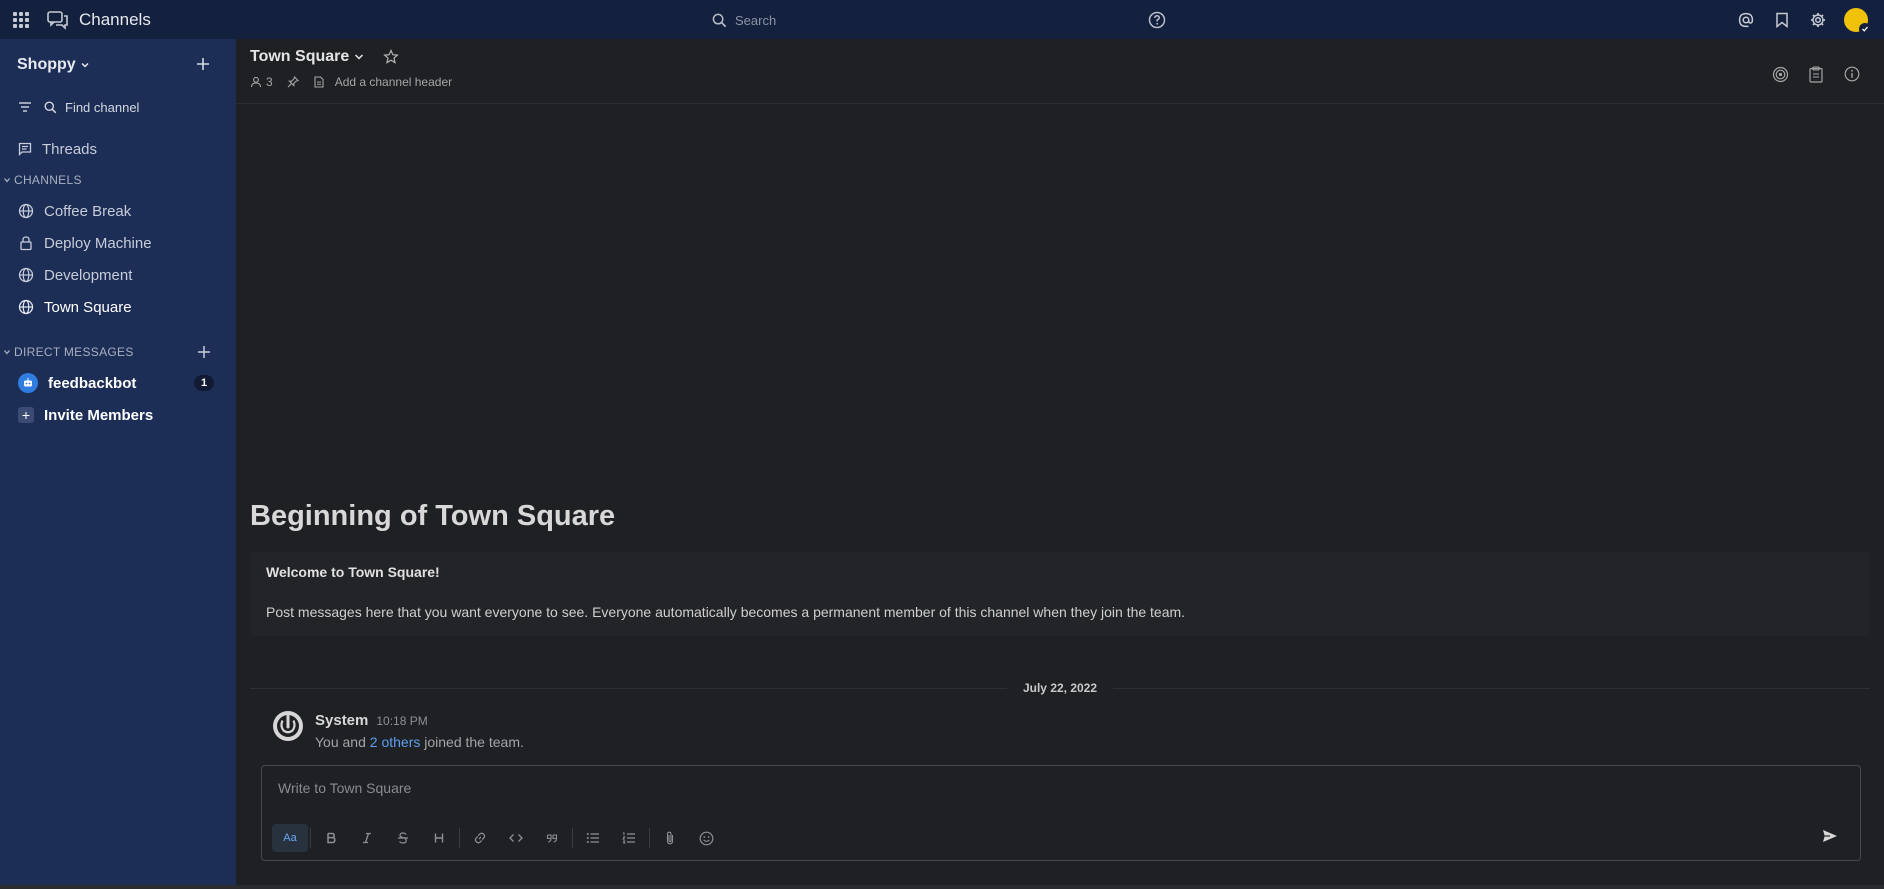  What do you see at coordinates (92, 383) in the screenshot?
I see `sidebar-item-label: feedbackbot` at bounding box center [92, 383].